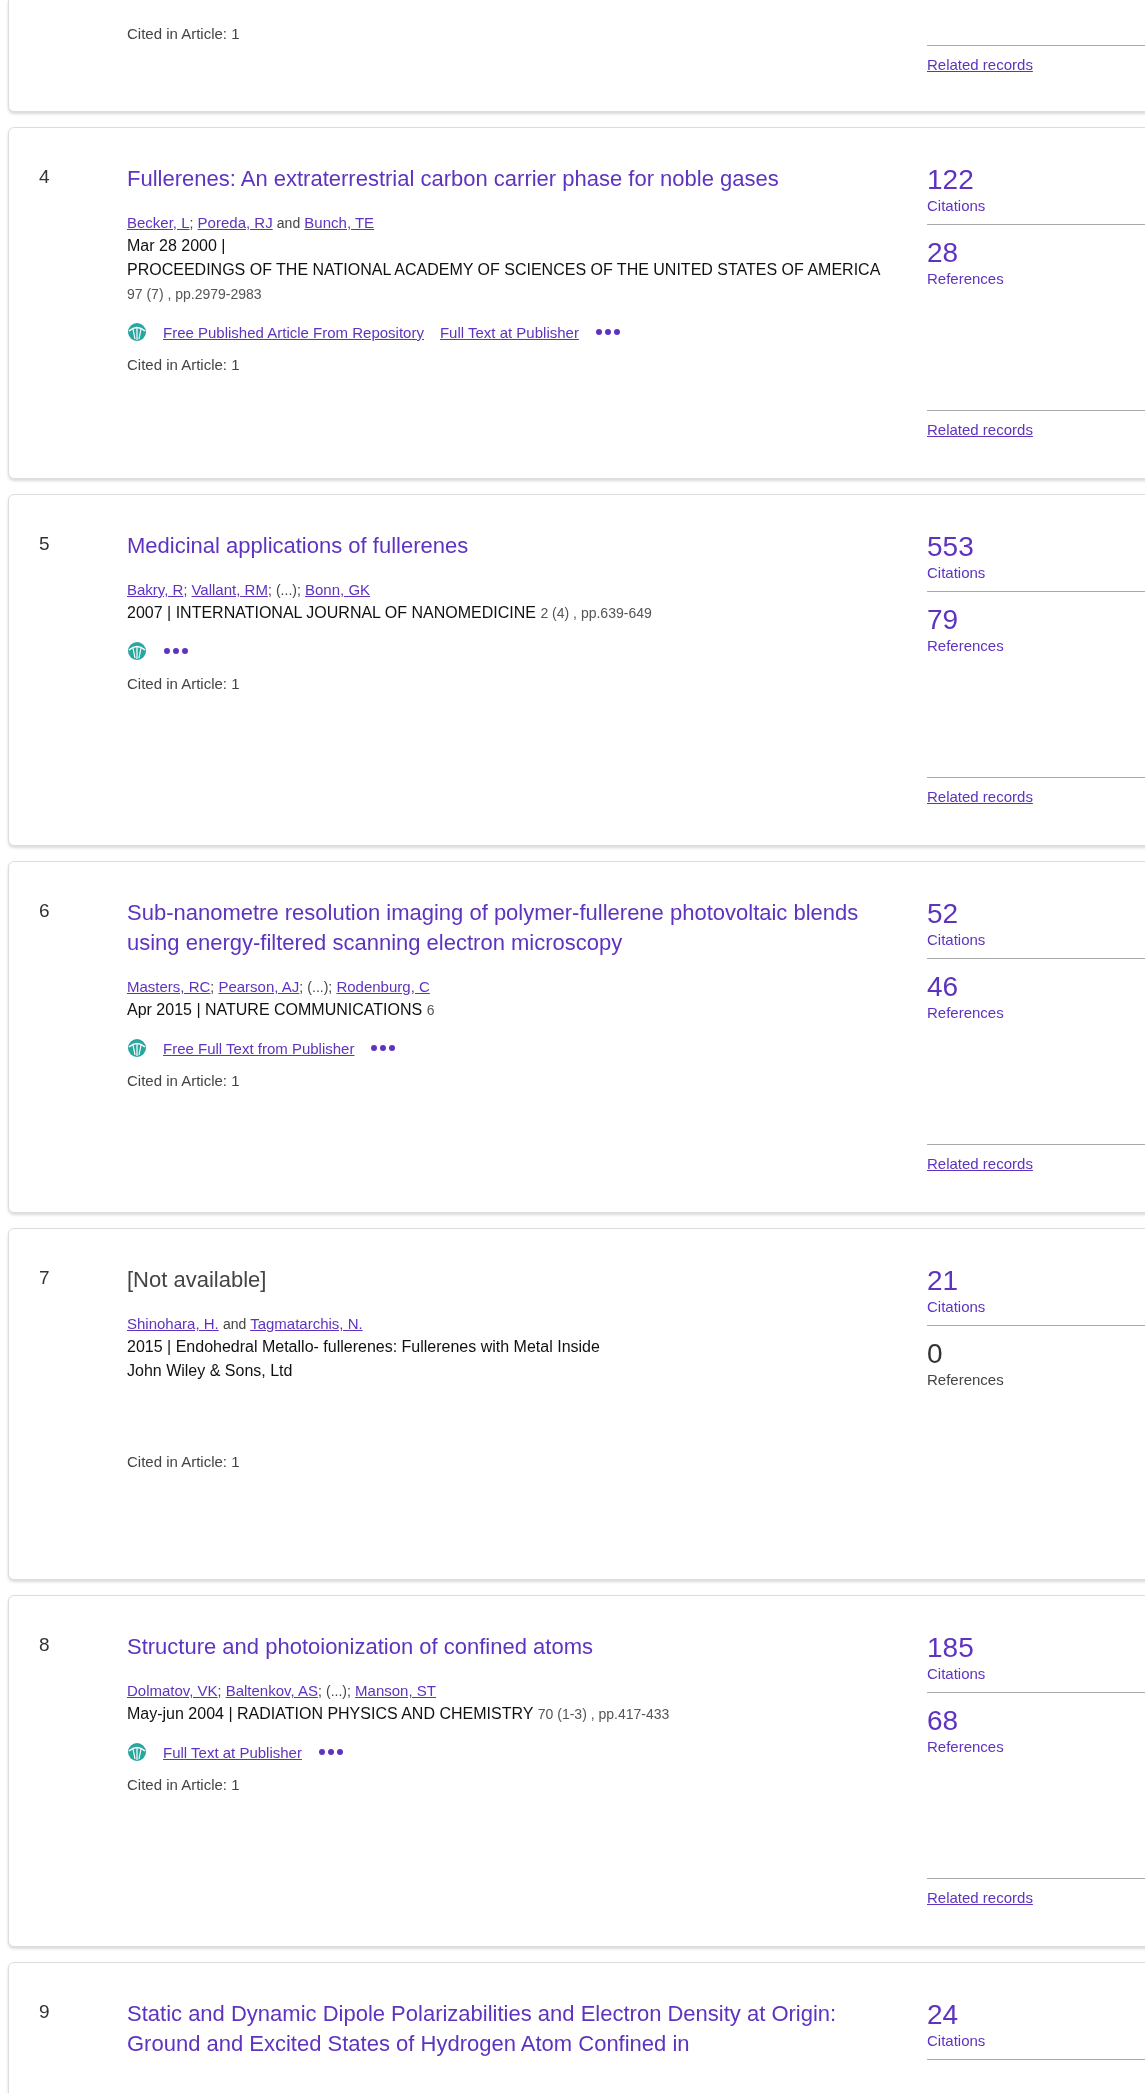  Describe the element at coordinates (512, 179) in the screenshot. I see `record-title: Fullerenes: An extraterrestrial carbon carrier phase for noble gases` at that location.